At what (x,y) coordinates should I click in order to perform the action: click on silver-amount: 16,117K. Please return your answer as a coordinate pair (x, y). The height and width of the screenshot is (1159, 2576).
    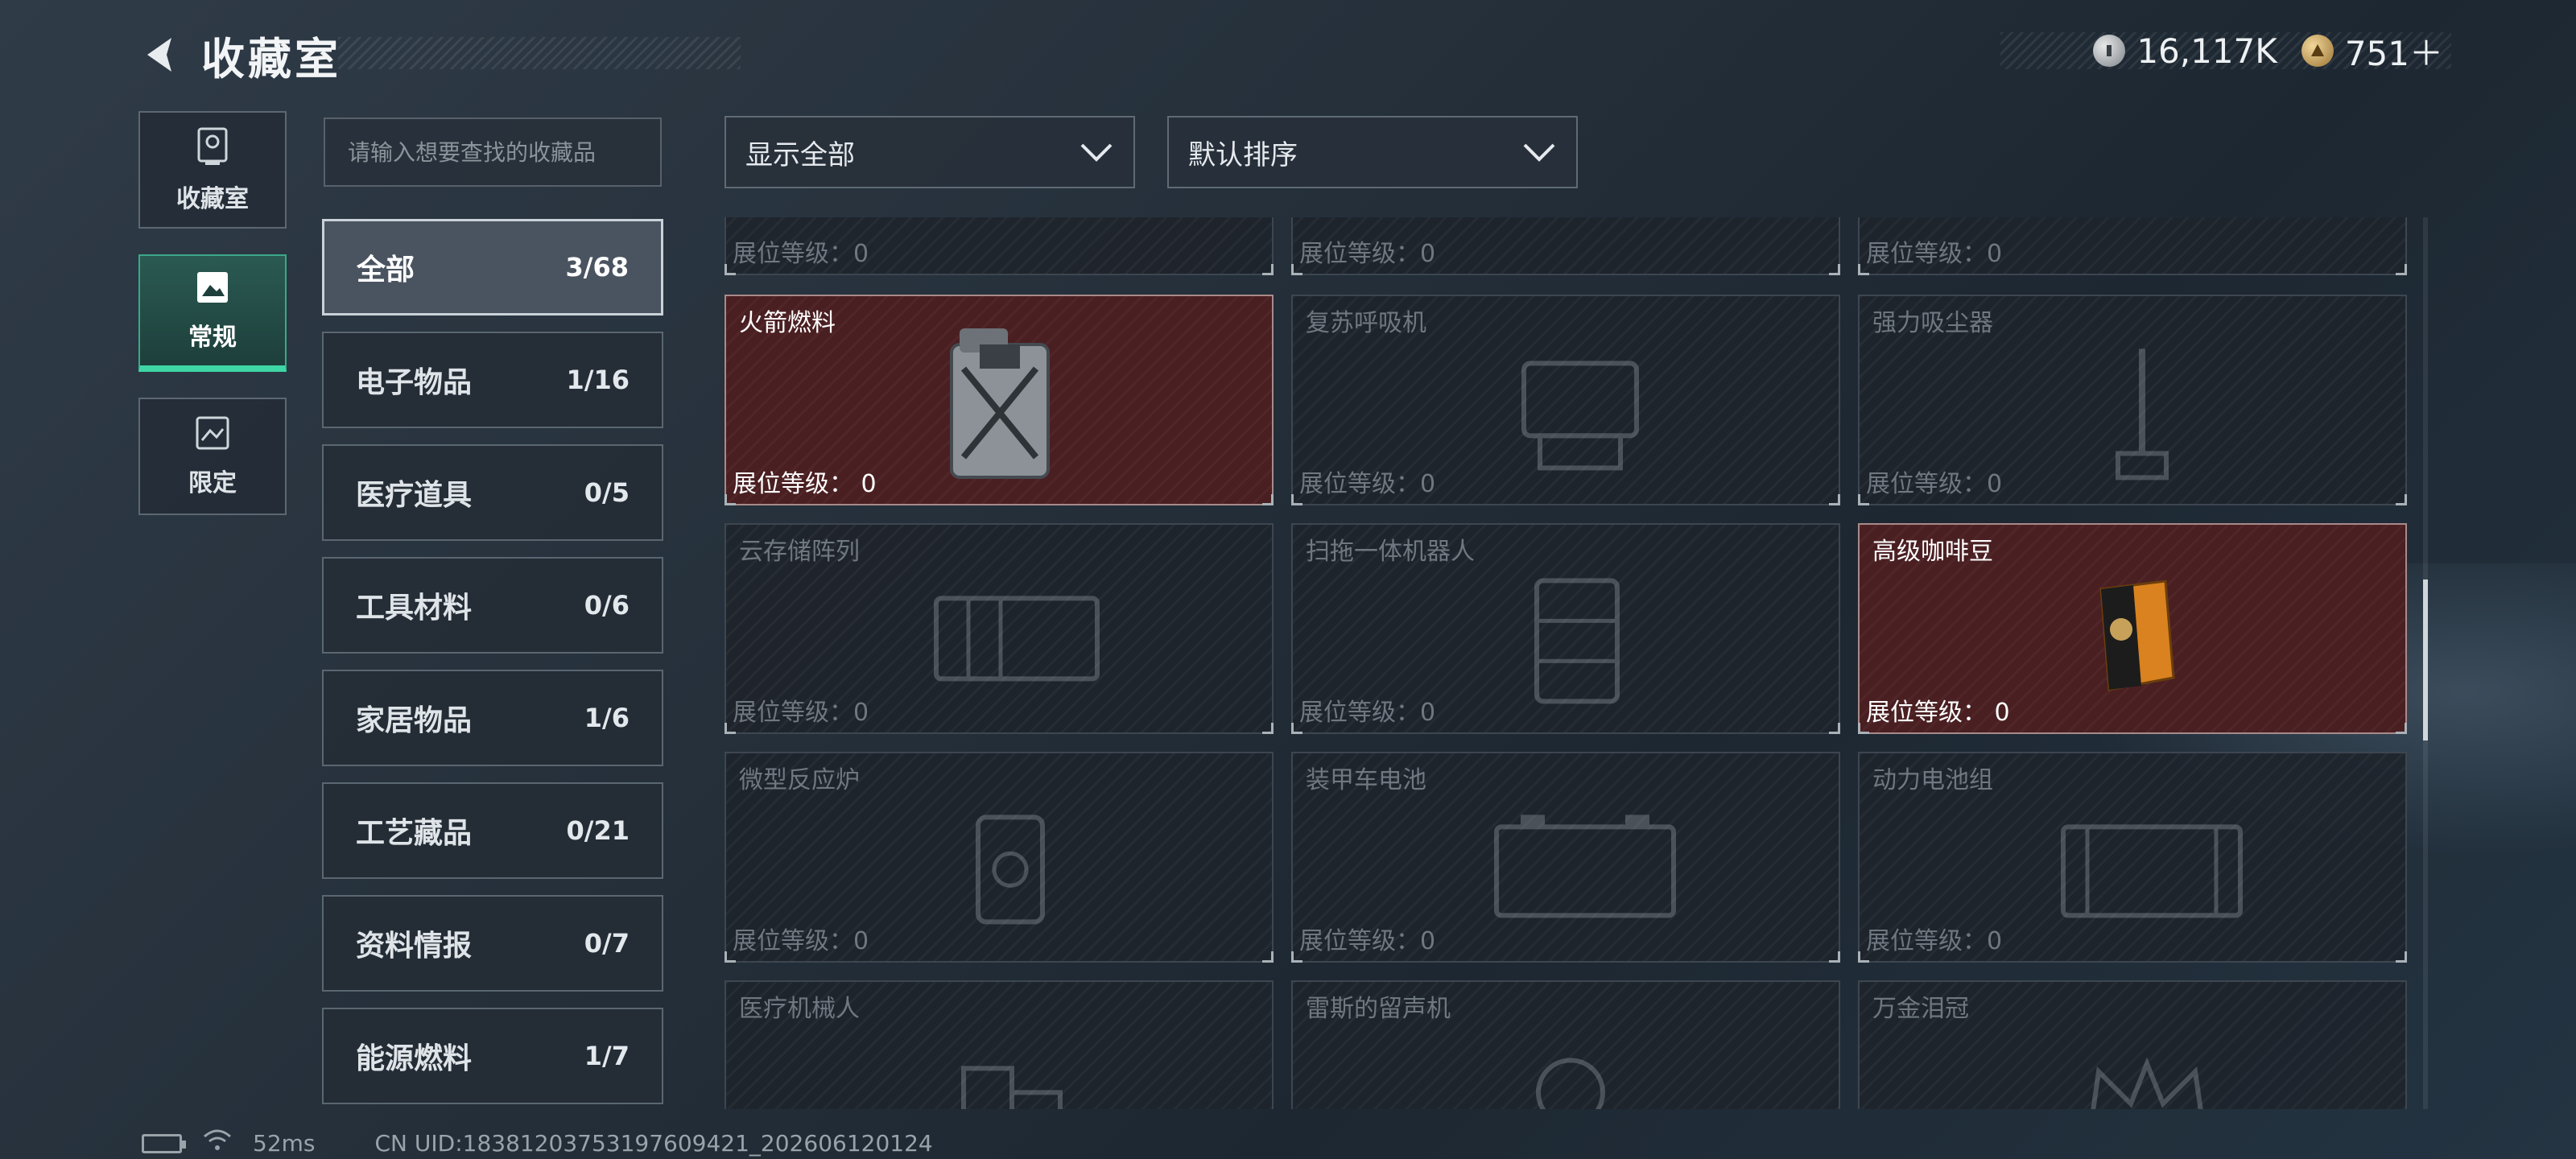
    Looking at the image, I should click on (2206, 51).